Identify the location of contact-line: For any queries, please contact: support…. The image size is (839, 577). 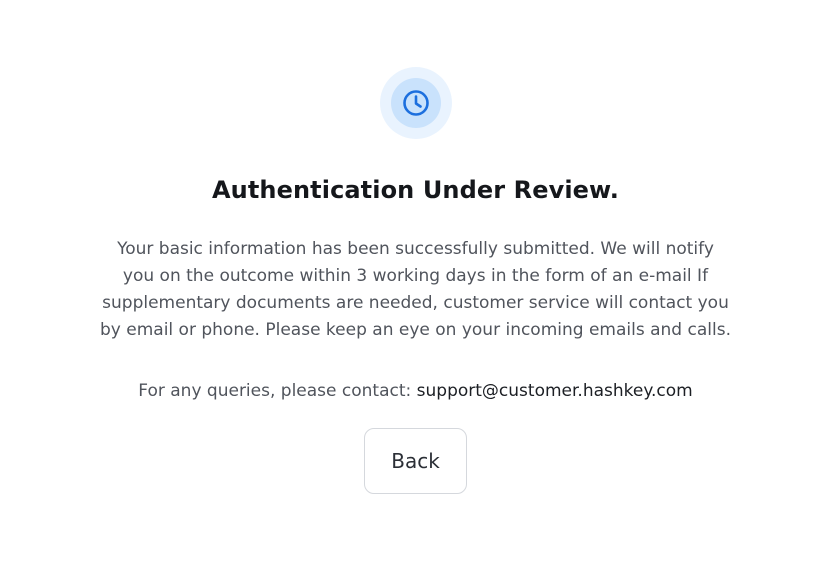
(415, 391).